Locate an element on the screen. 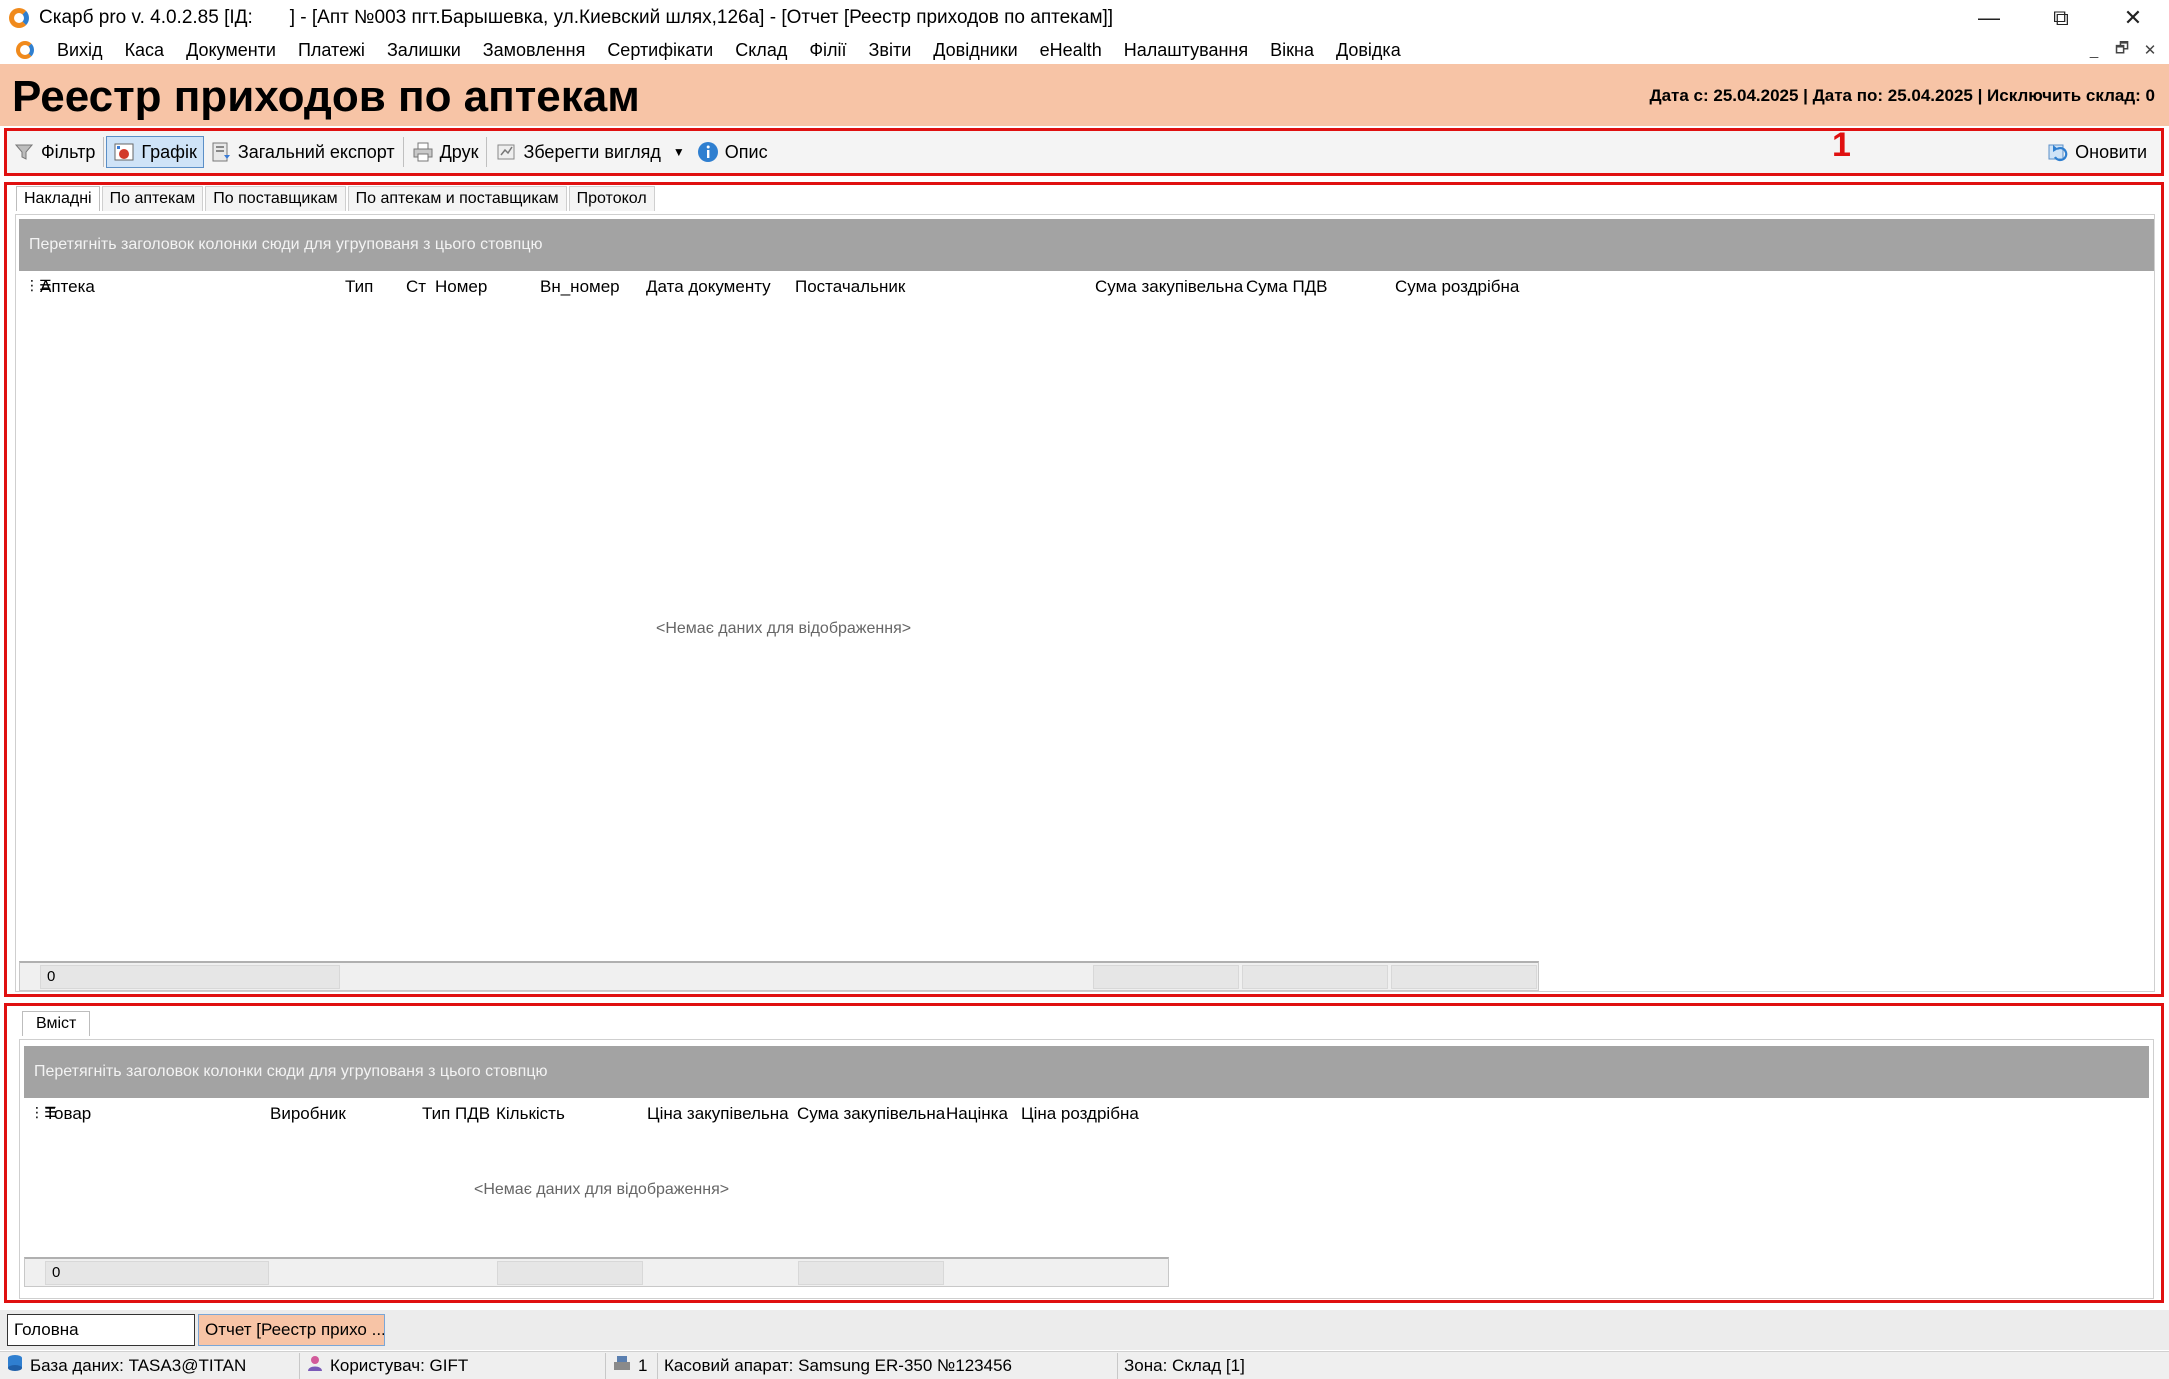 This screenshot has height=1379, width=2169. chart-button: Графік is located at coordinates (155, 152).